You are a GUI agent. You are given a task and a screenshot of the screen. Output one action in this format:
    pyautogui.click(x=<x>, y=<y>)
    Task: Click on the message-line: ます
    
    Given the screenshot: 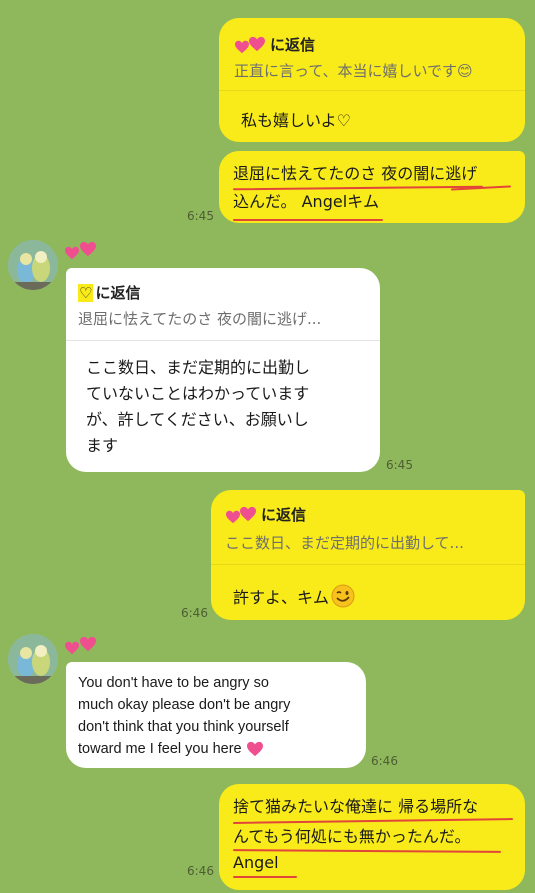 What is the action you would take?
    pyautogui.click(x=102, y=445)
    